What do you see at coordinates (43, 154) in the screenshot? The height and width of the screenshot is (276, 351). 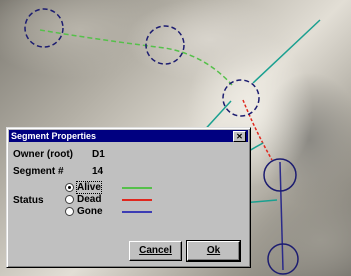 I see `owner-label: Owner (root)` at bounding box center [43, 154].